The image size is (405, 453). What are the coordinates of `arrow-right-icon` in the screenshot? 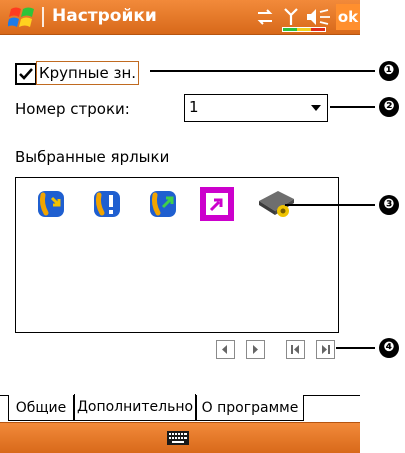 It's located at (255, 349).